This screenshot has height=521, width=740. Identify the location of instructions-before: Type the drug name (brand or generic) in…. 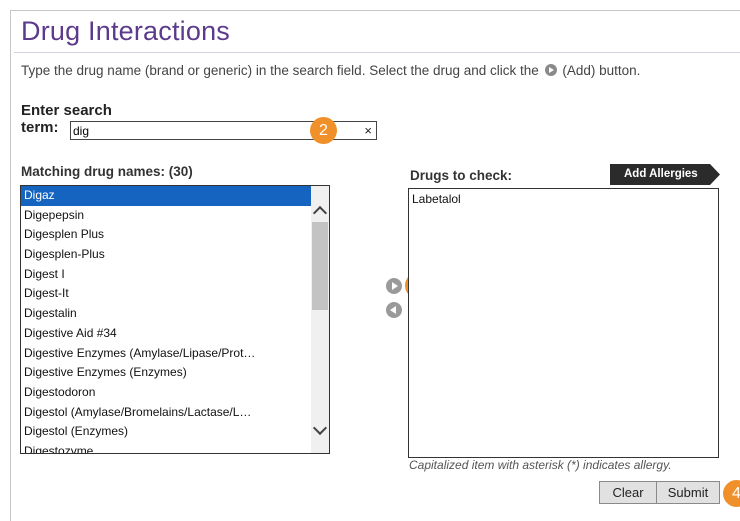
(280, 70).